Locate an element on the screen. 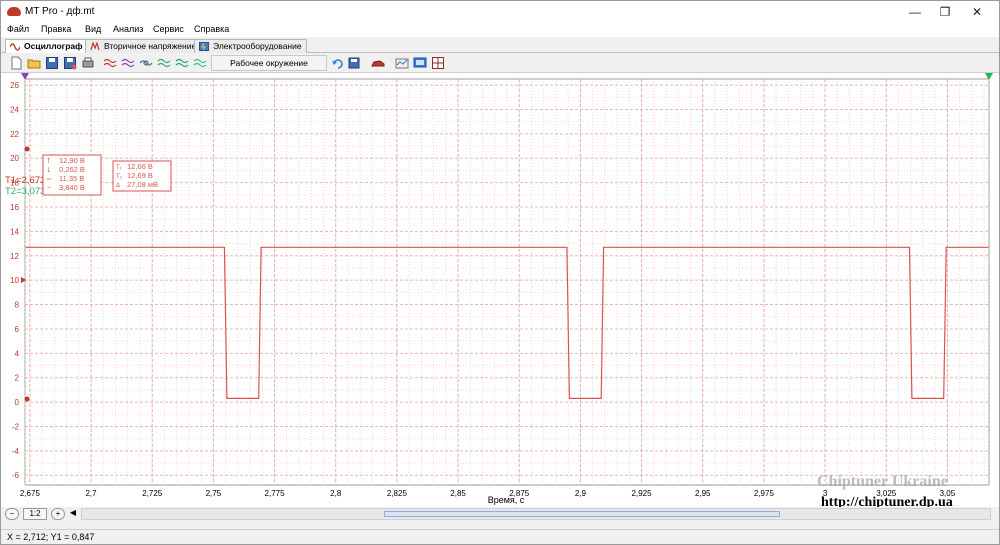 The image size is (1000, 545). x-tick-label: 2,95 is located at coordinates (703, 493).